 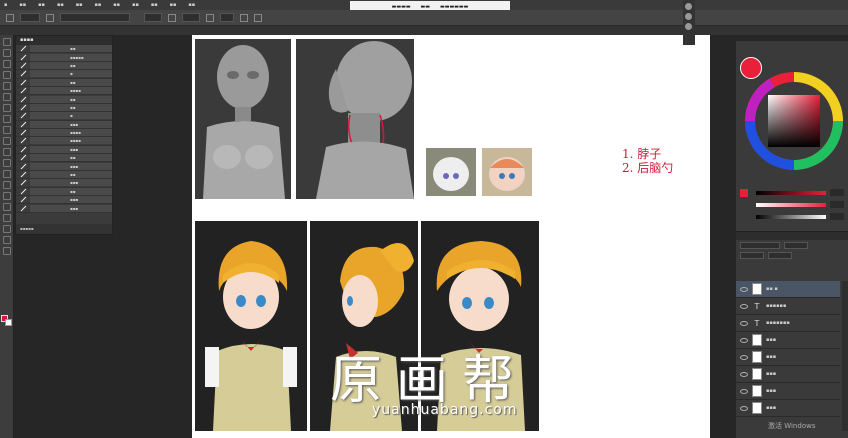 I want to click on quick-select-tool-icon, so click(x=7, y=75).